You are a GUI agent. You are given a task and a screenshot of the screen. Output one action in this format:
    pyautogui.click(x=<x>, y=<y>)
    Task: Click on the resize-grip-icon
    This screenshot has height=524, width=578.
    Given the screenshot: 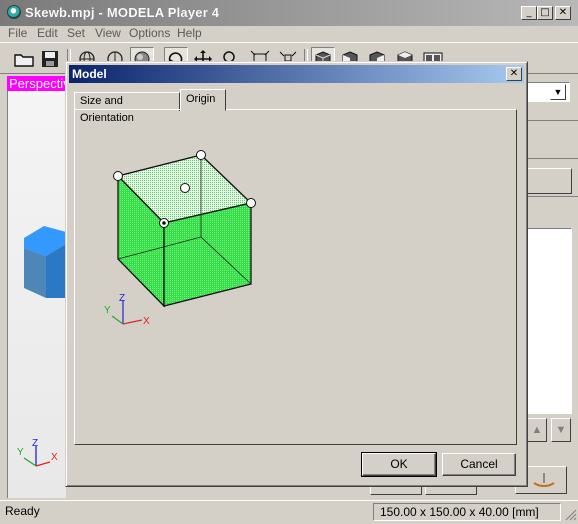 What is the action you would take?
    pyautogui.click(x=570, y=514)
    